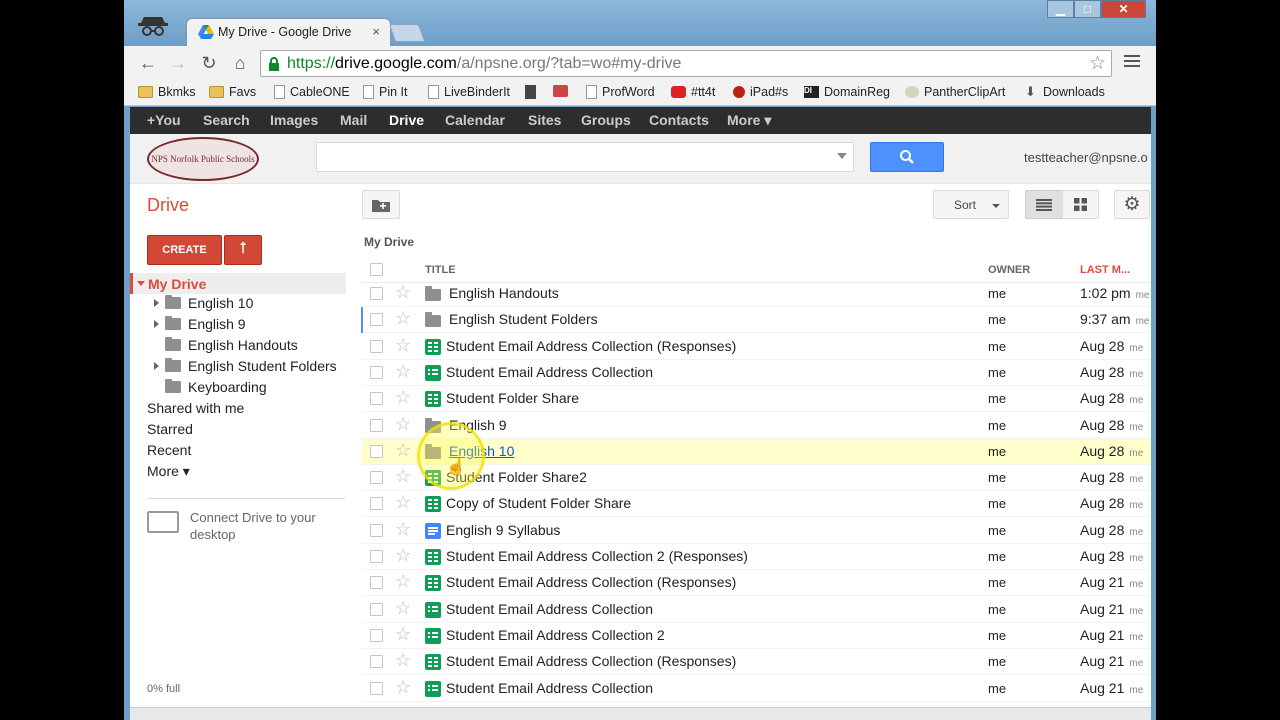 The height and width of the screenshot is (720, 1280). What do you see at coordinates (203, 159) in the screenshot?
I see `school-logo: NPS Norfolk Public Schools` at bounding box center [203, 159].